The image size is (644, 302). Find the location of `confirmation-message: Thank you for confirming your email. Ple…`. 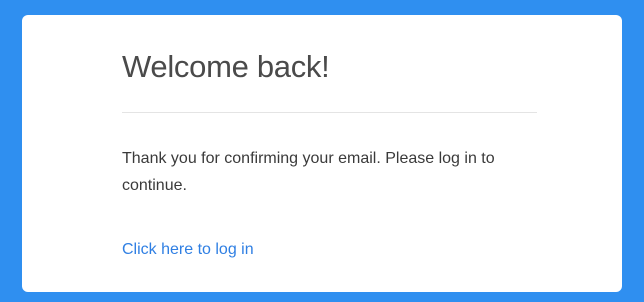

confirmation-message: Thank you for confirming your email. Ple… is located at coordinates (308, 172).